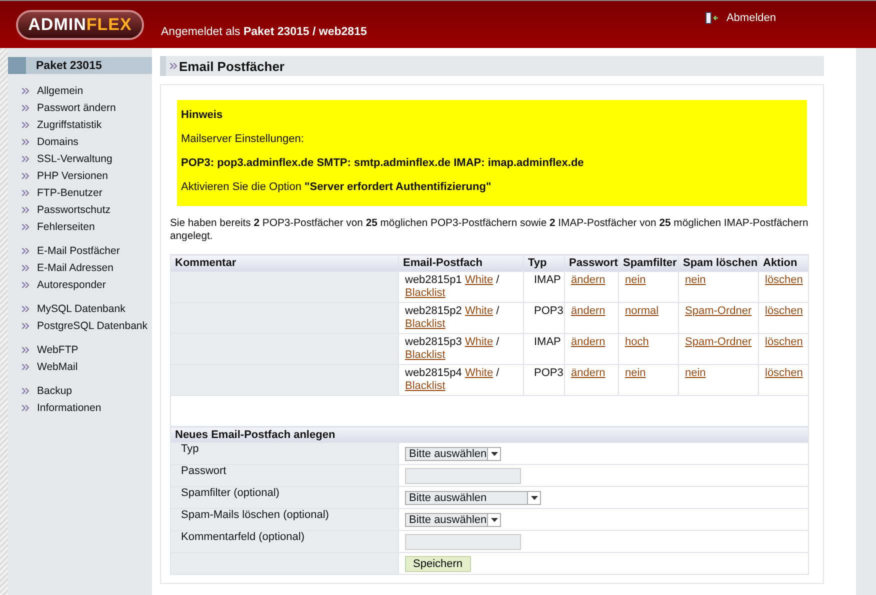  I want to click on login-info: Angemeldet als Paket 23015 / web2815, so click(264, 32).